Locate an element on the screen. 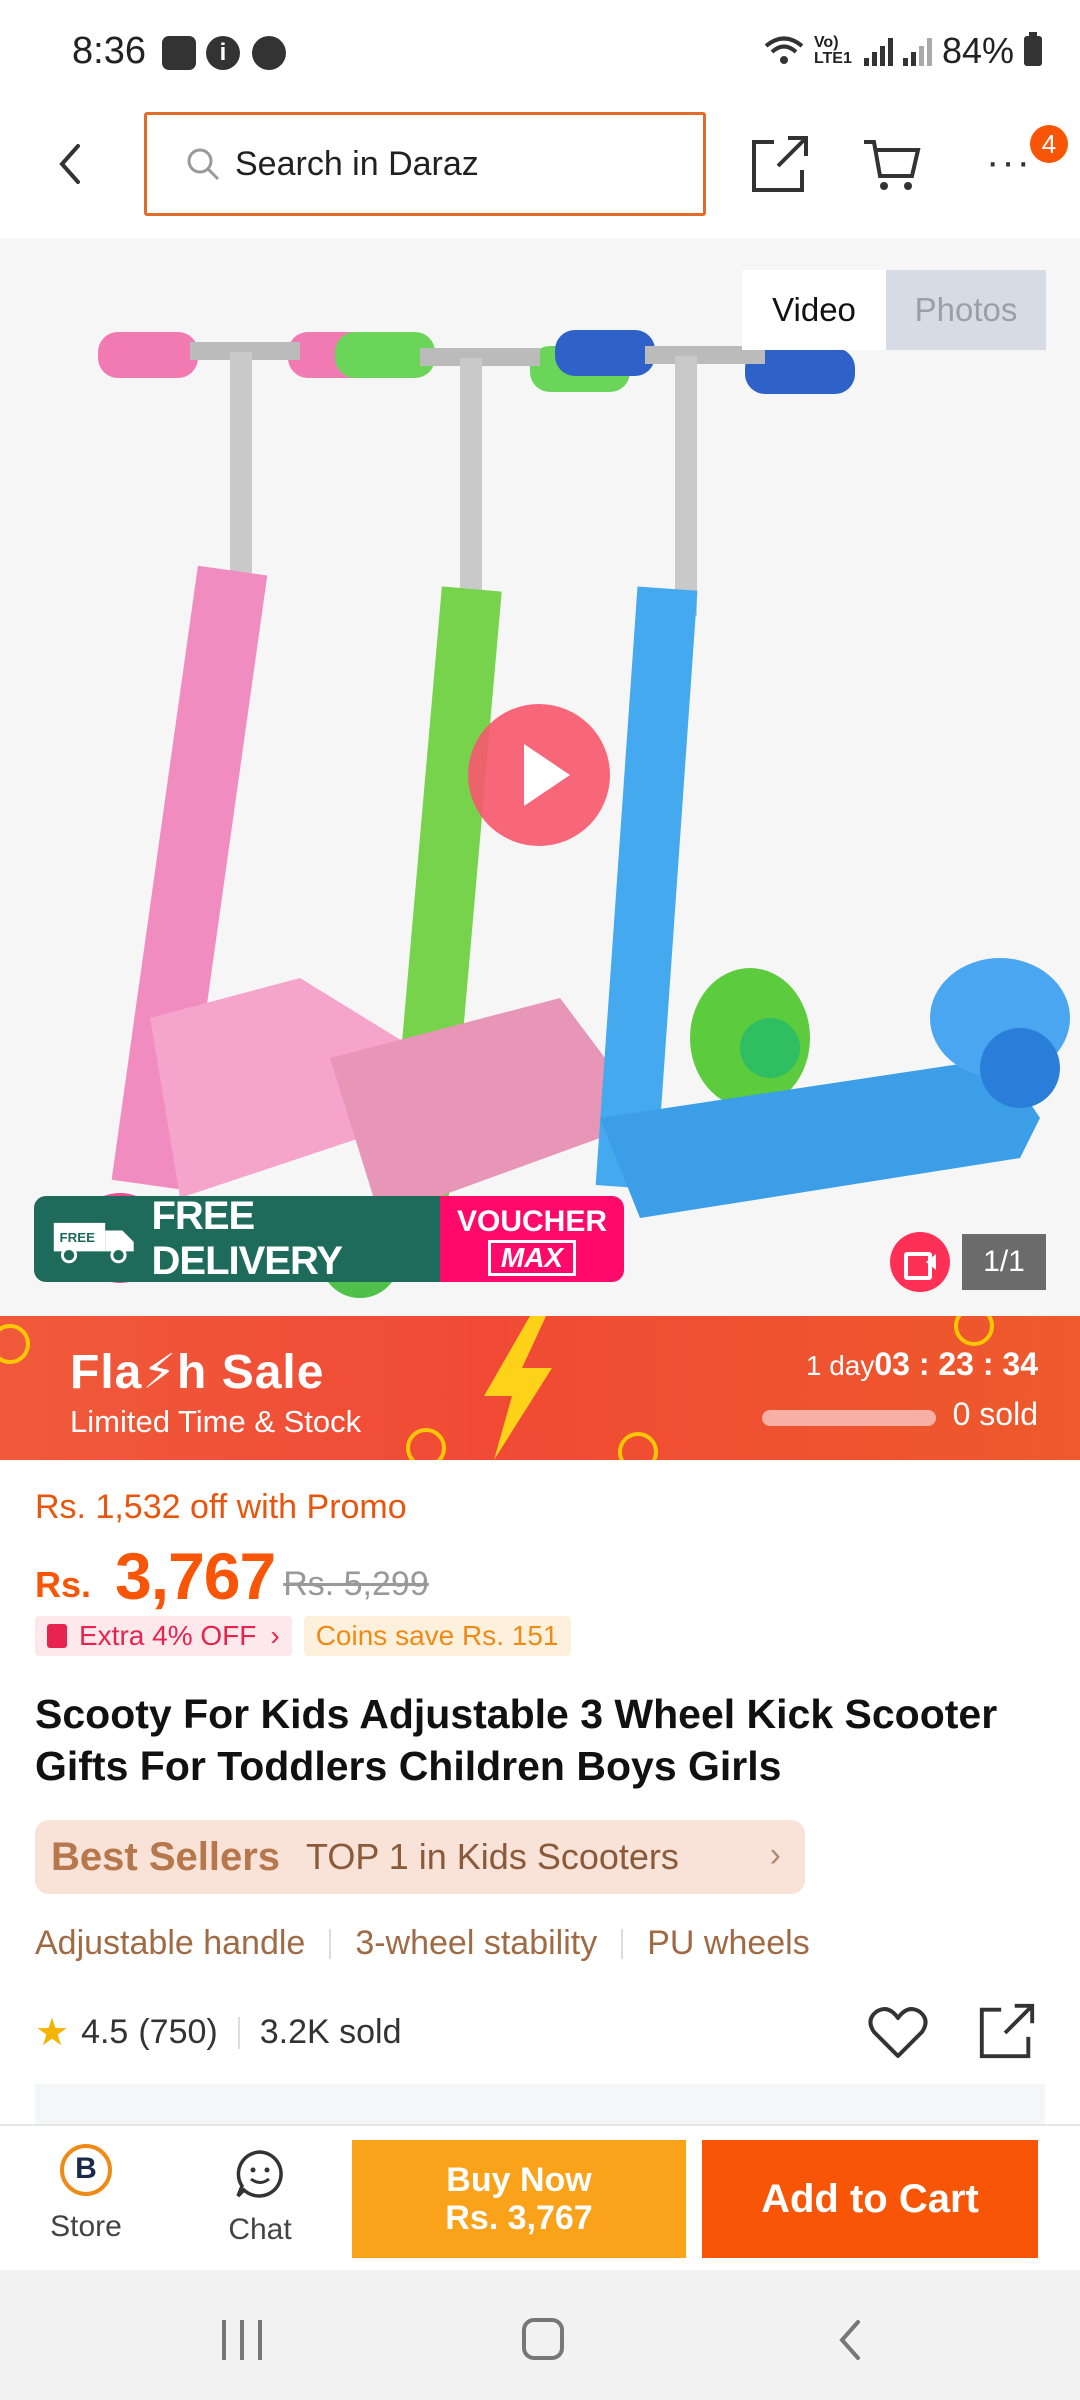 The width and height of the screenshot is (1080, 2400). store-button: Store is located at coordinates (86, 2200).